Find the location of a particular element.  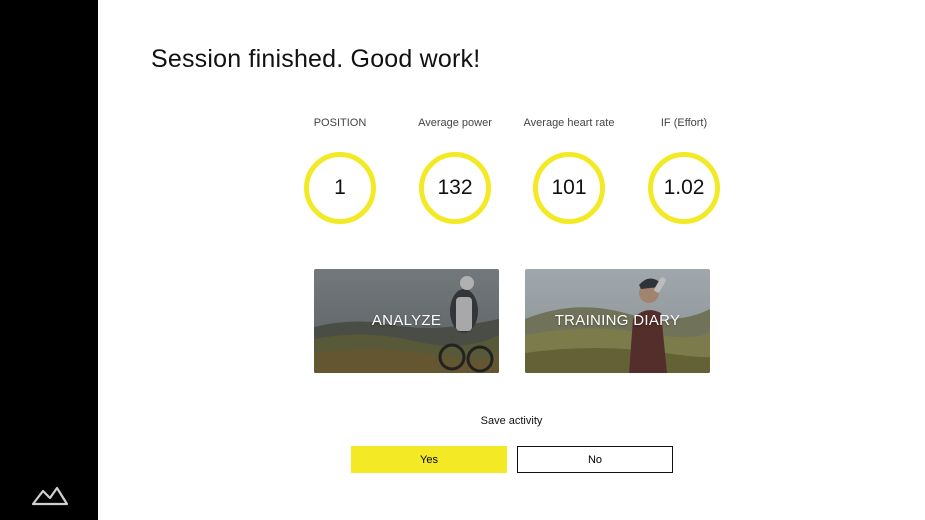

training-diary-card-label: TRAINING DIARY is located at coordinates (617, 320).